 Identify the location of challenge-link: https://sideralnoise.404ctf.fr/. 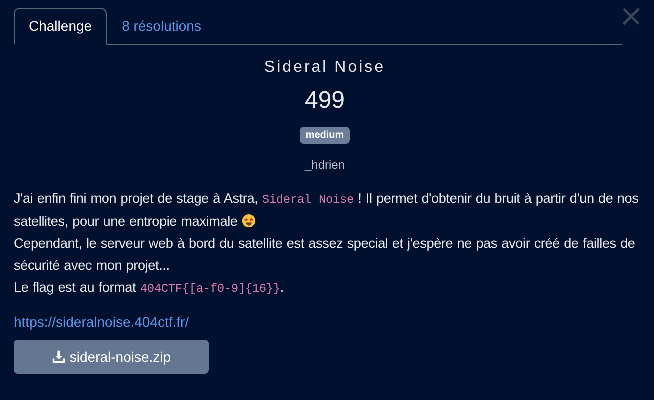
(102, 322).